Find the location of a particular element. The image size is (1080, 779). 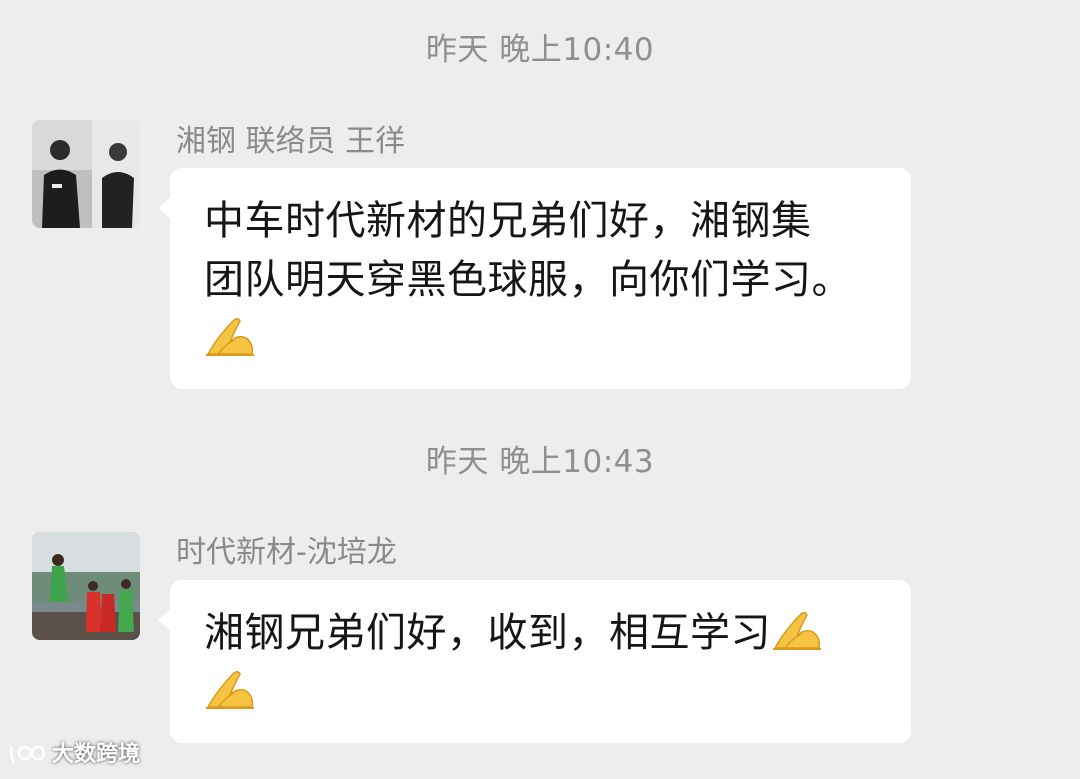

watermark: 大数跨境 is located at coordinates (74, 755).